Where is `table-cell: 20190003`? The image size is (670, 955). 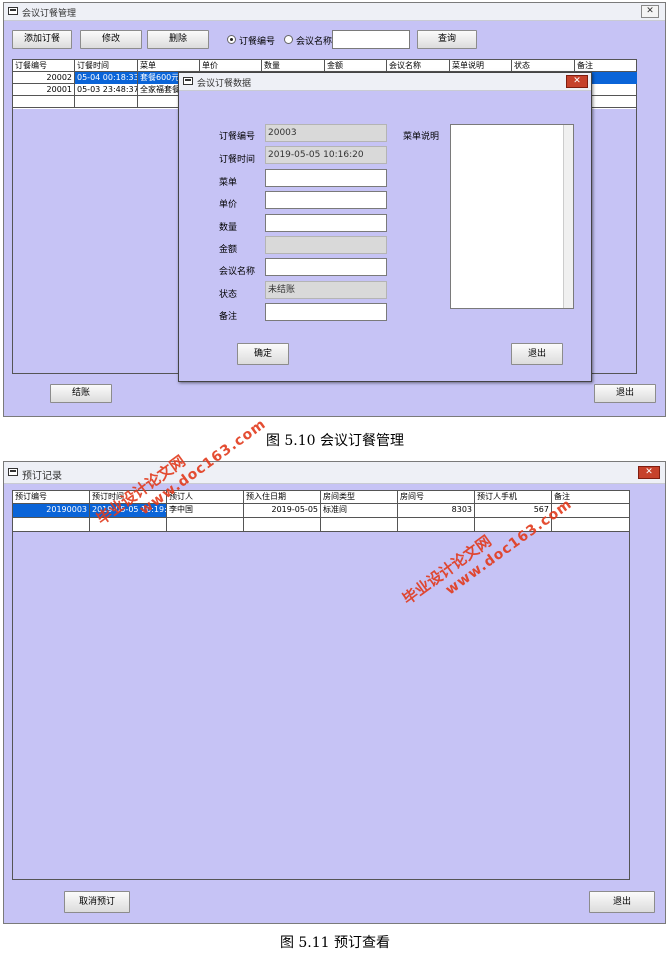
table-cell: 20190003 is located at coordinates (51, 510).